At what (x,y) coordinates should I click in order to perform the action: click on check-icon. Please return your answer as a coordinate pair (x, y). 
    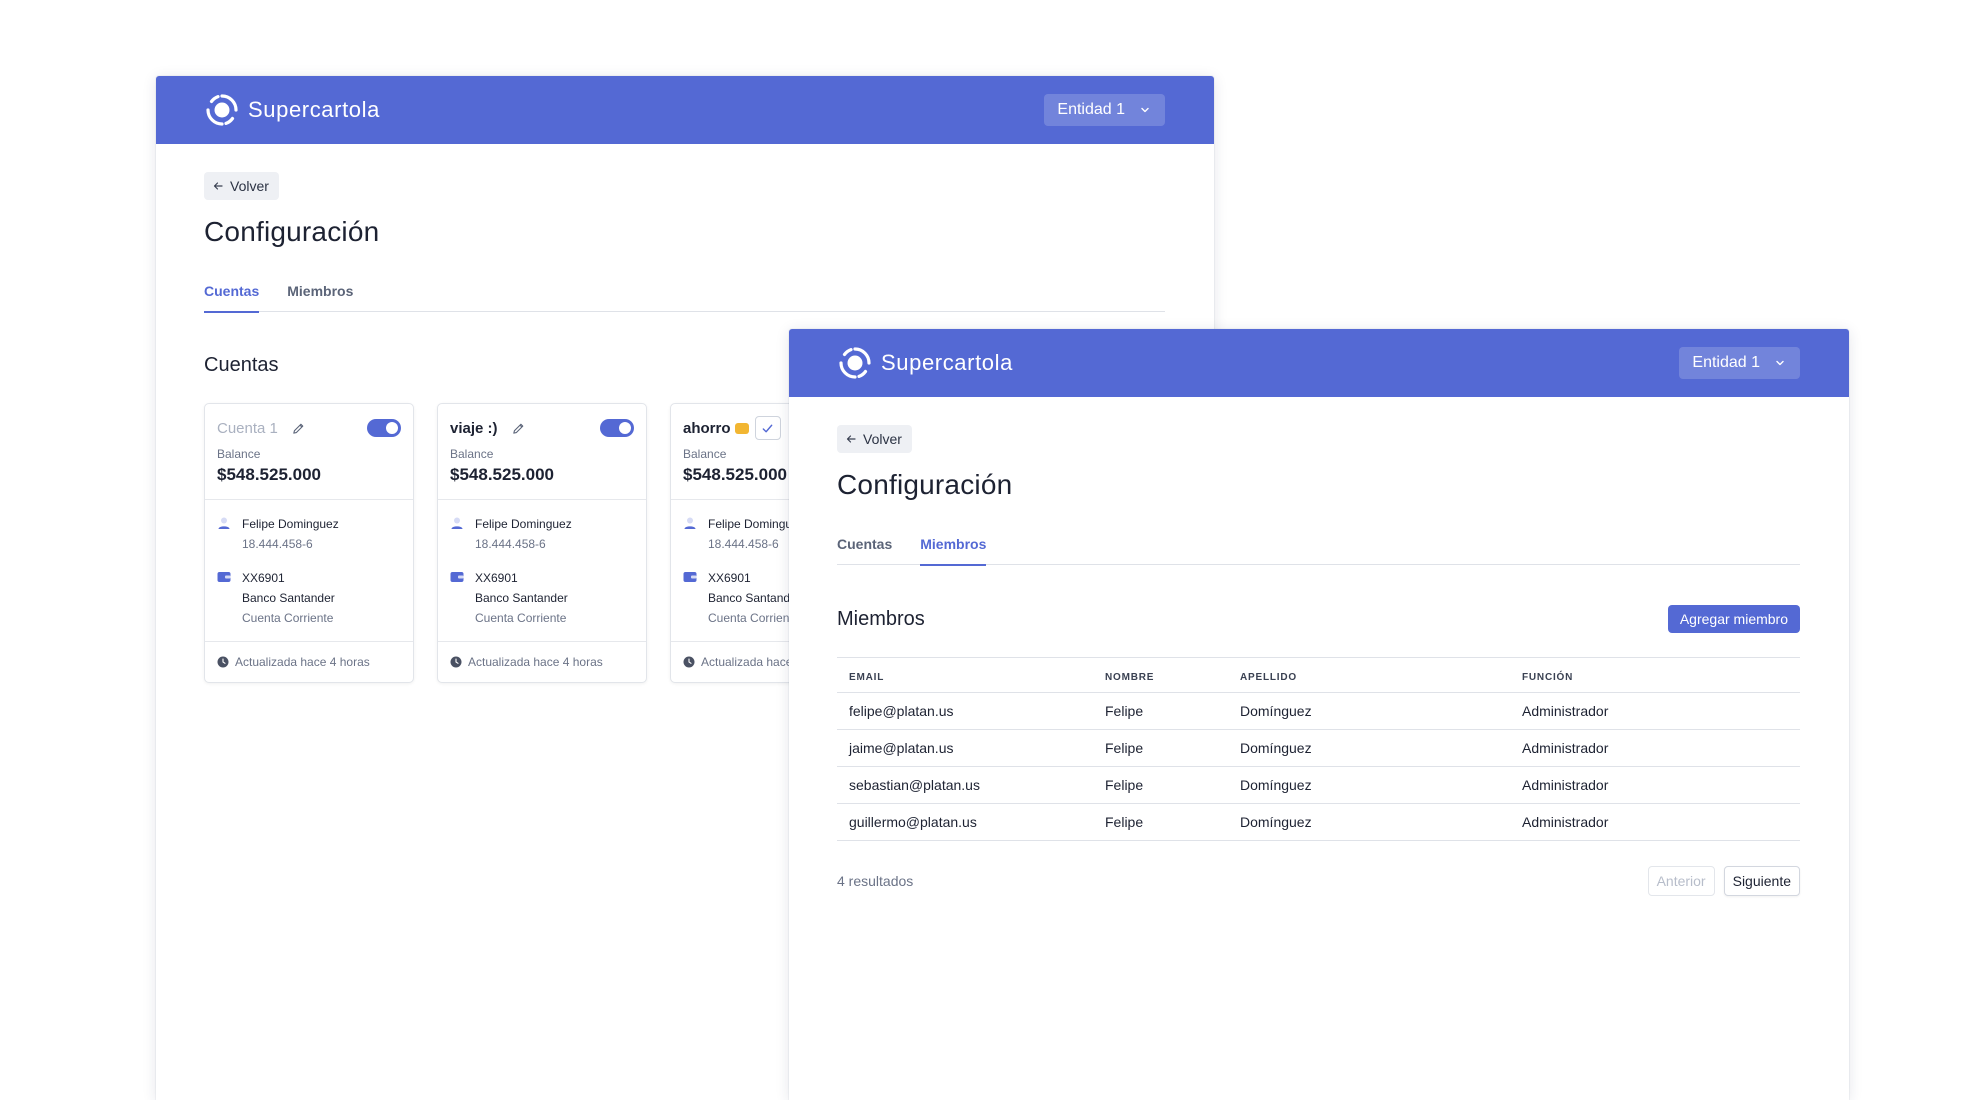
    Looking at the image, I should click on (767, 428).